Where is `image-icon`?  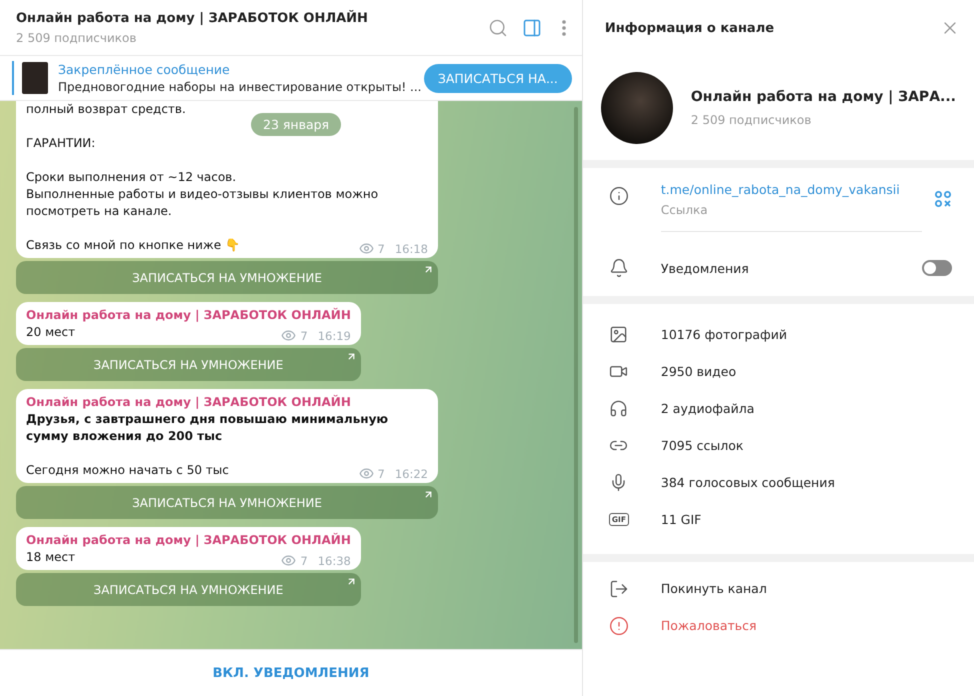
image-icon is located at coordinates (618, 334).